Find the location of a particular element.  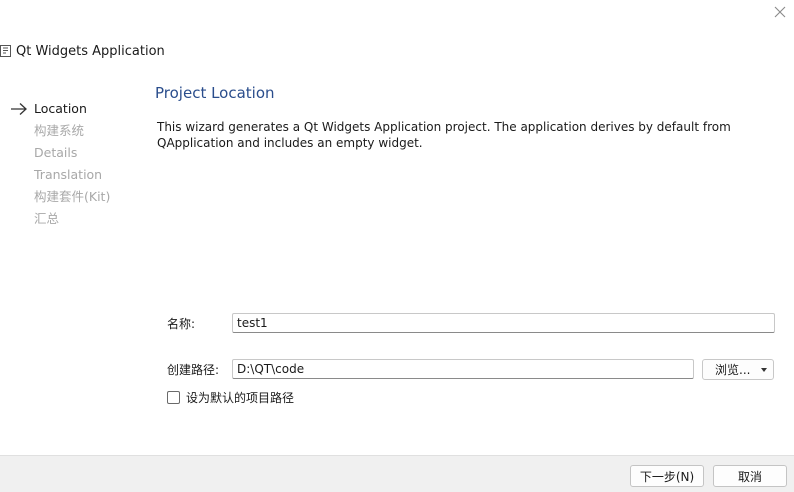

step-label: 汇总 is located at coordinates (47, 218).